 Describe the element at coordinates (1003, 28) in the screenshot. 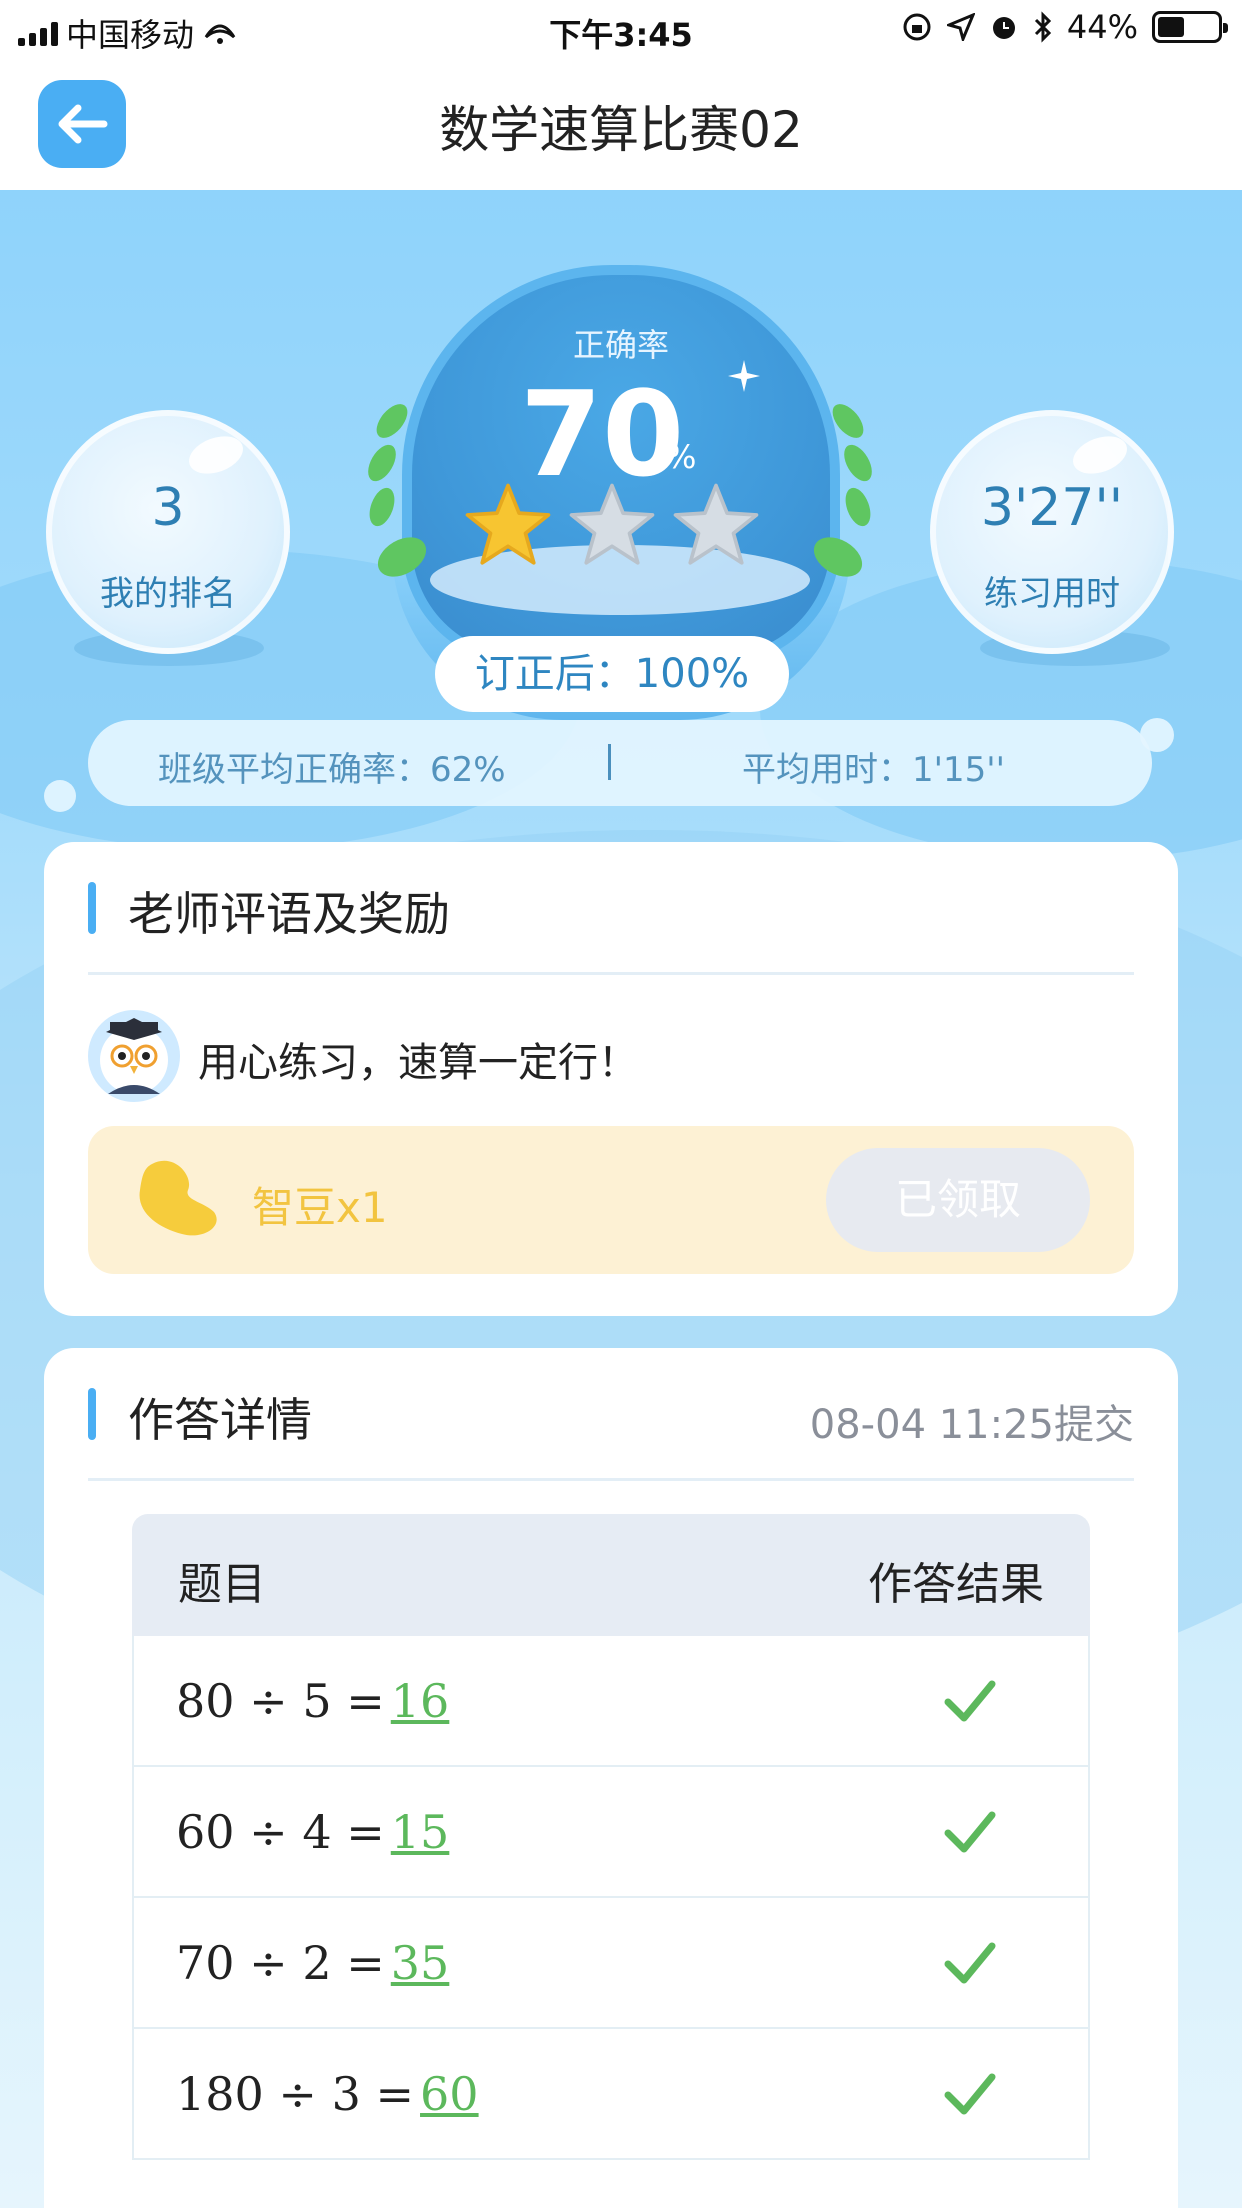

I see `alarm-icon` at that location.